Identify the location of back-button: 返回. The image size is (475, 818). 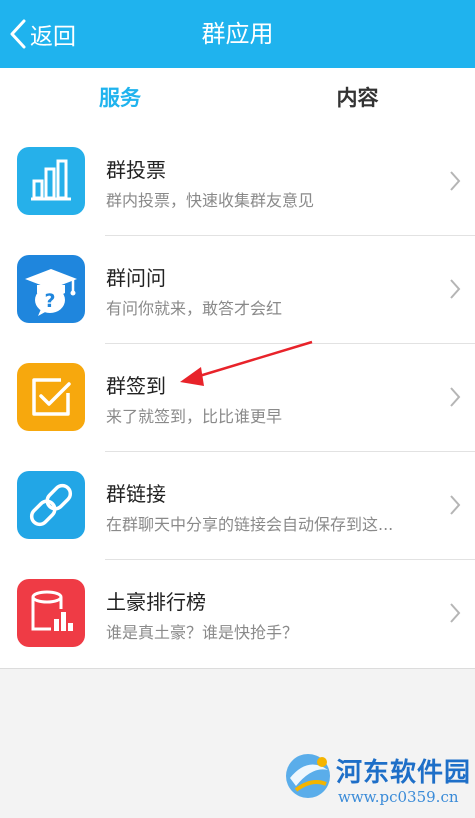
(42, 34).